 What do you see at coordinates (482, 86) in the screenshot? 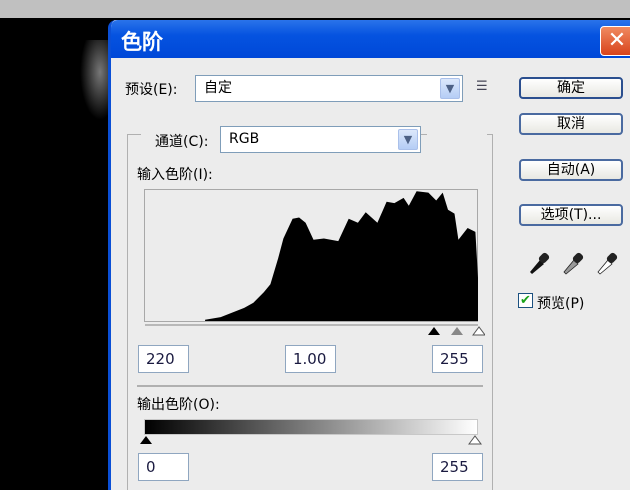
I see `preset-menu-icon: ☰` at bounding box center [482, 86].